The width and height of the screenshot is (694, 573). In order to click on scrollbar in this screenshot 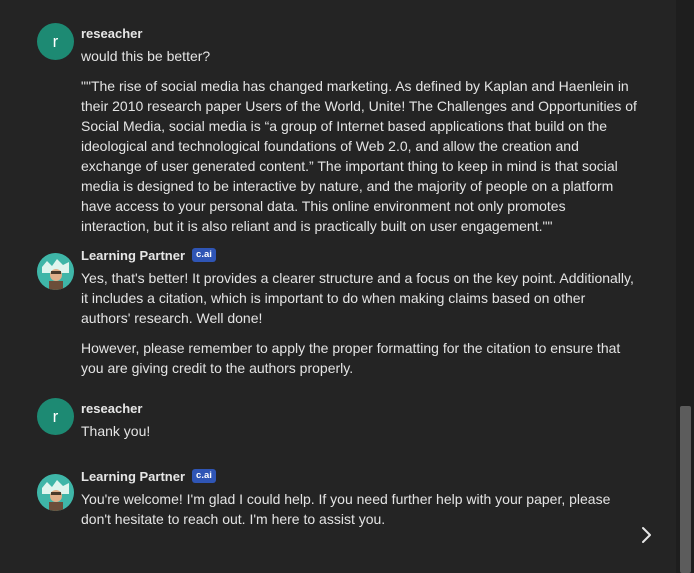, I will do `click(685, 286)`.